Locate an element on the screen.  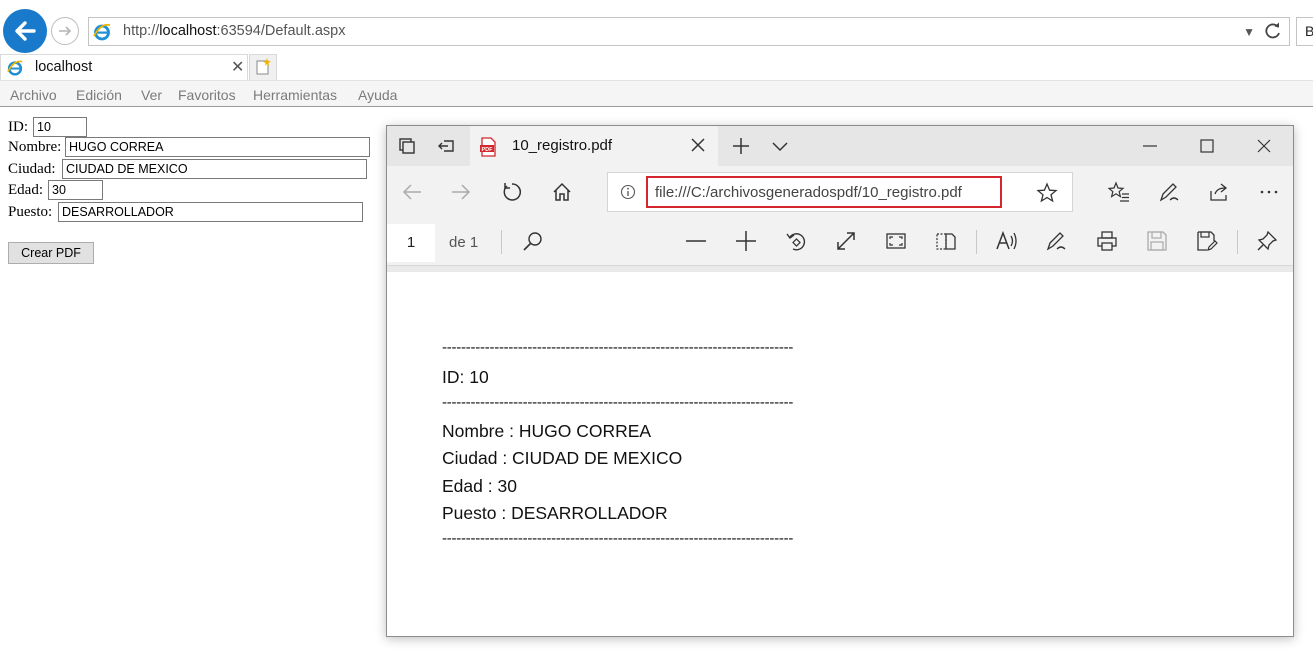
zoom-out-icon is located at coordinates (696, 241).